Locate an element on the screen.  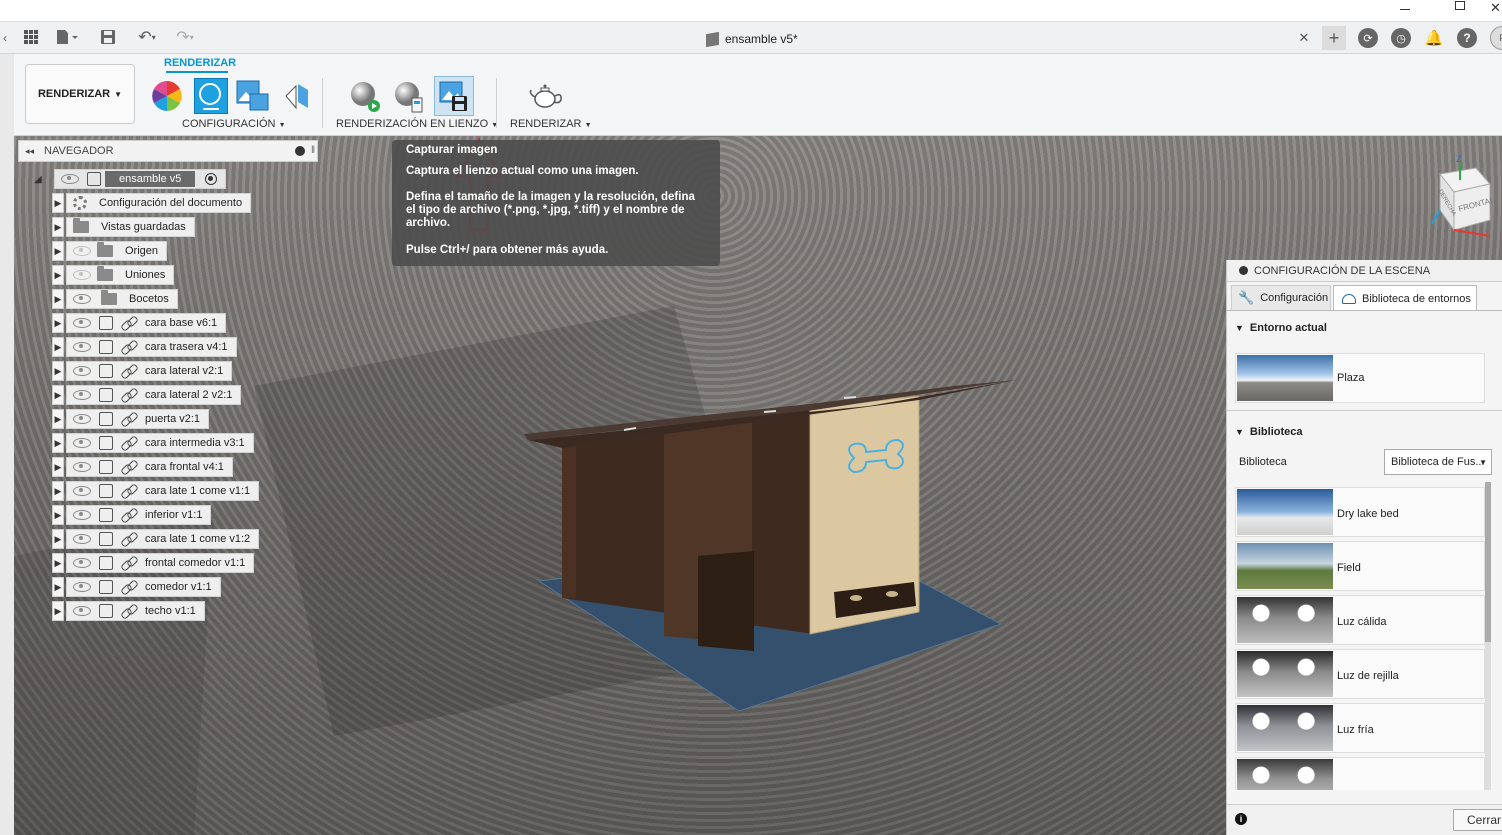
back-arrow-icon: ‹ is located at coordinates (5, 38).